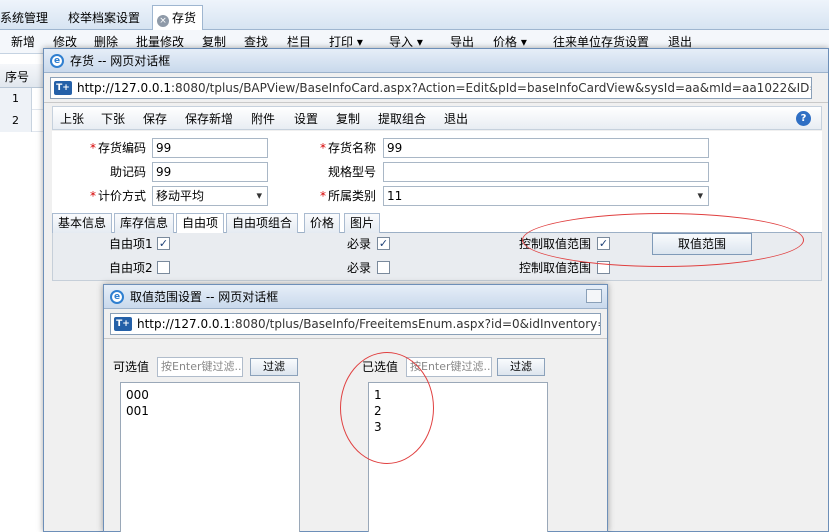  I want to click on pricing-value: 移动平均, so click(180, 196).